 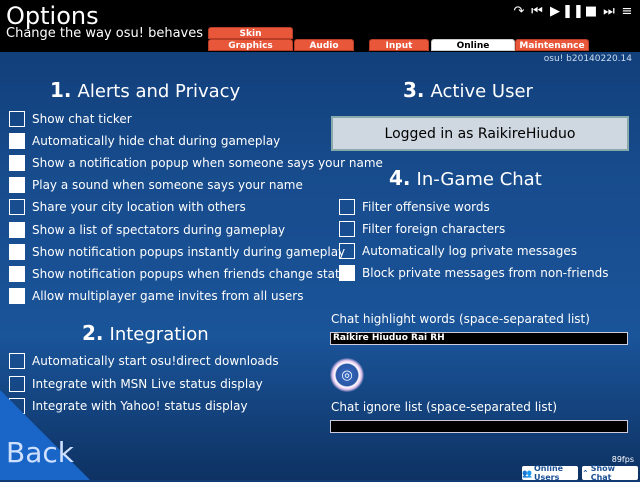 What do you see at coordinates (399, 45) in the screenshot?
I see `tab-input: Input` at bounding box center [399, 45].